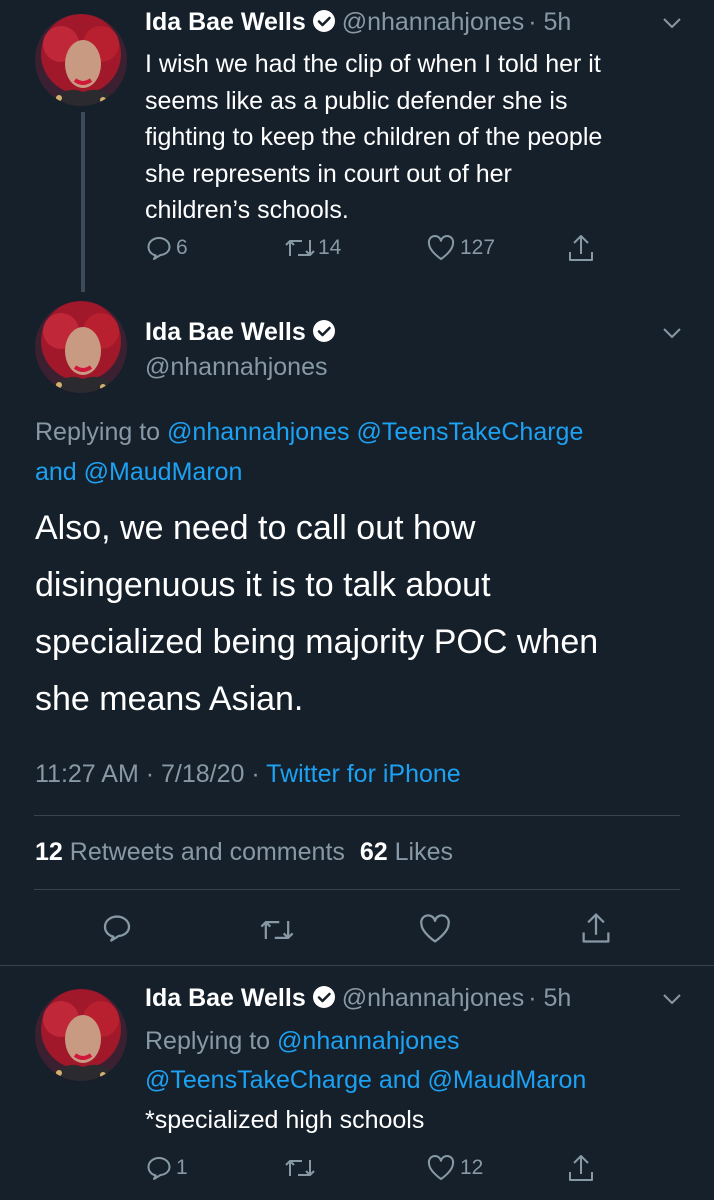 This screenshot has width=714, height=1200. Describe the element at coordinates (247, 210) in the screenshot. I see `tweet-text-line: children’s schools.` at that location.